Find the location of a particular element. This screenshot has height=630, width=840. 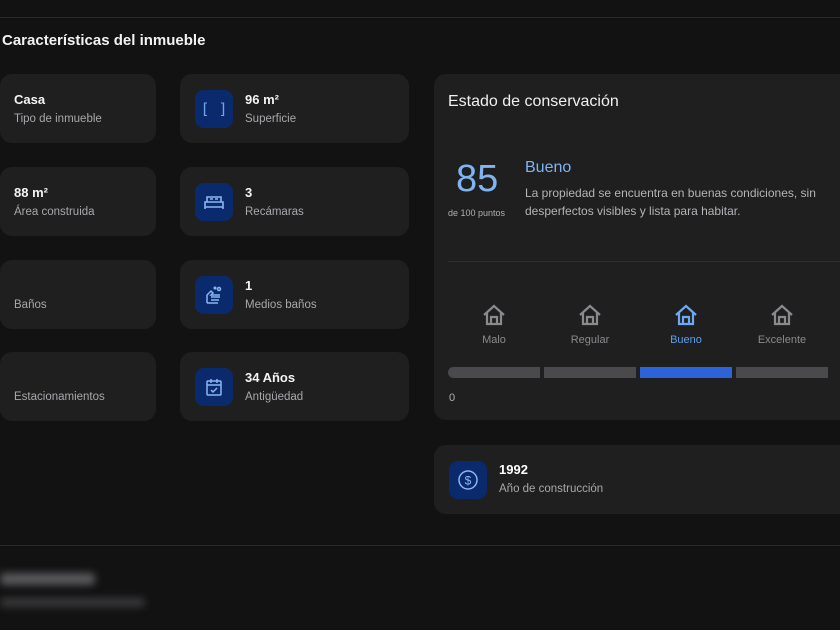

blurred-subheading is located at coordinates (72, 602).